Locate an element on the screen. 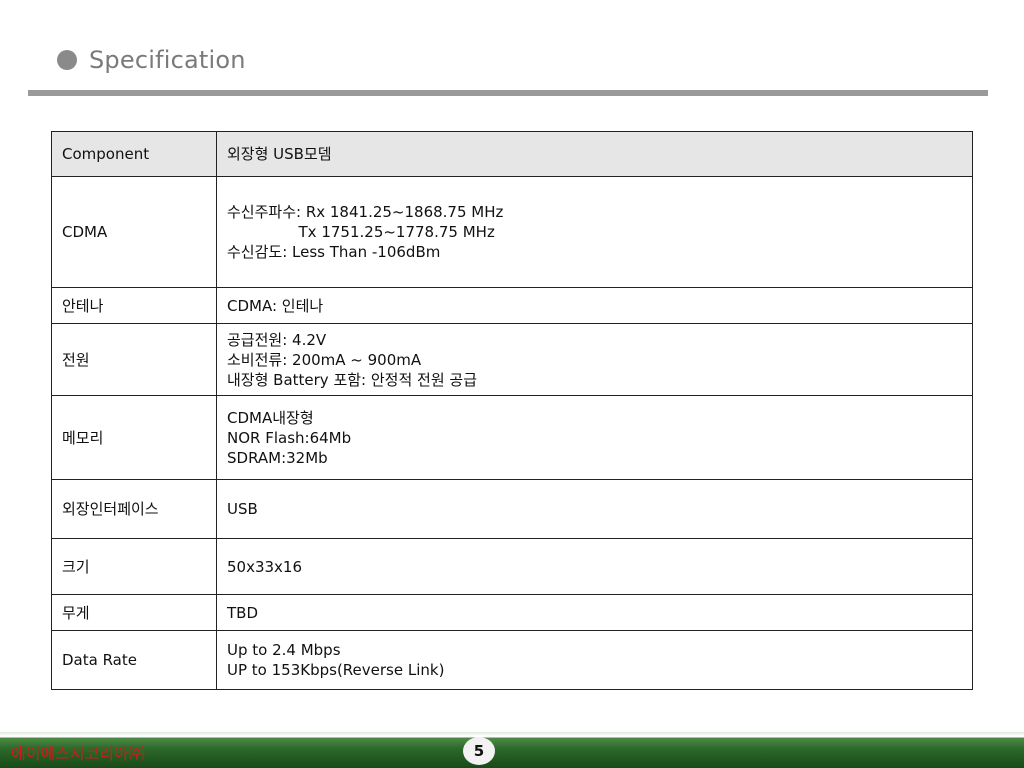  title-divider is located at coordinates (508, 93).